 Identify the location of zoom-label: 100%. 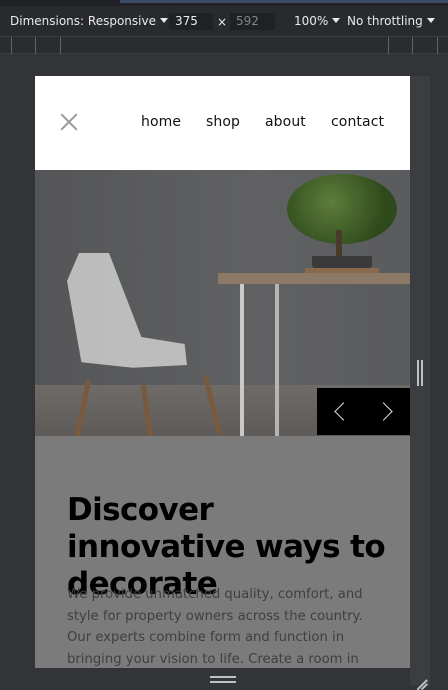
(311, 21).